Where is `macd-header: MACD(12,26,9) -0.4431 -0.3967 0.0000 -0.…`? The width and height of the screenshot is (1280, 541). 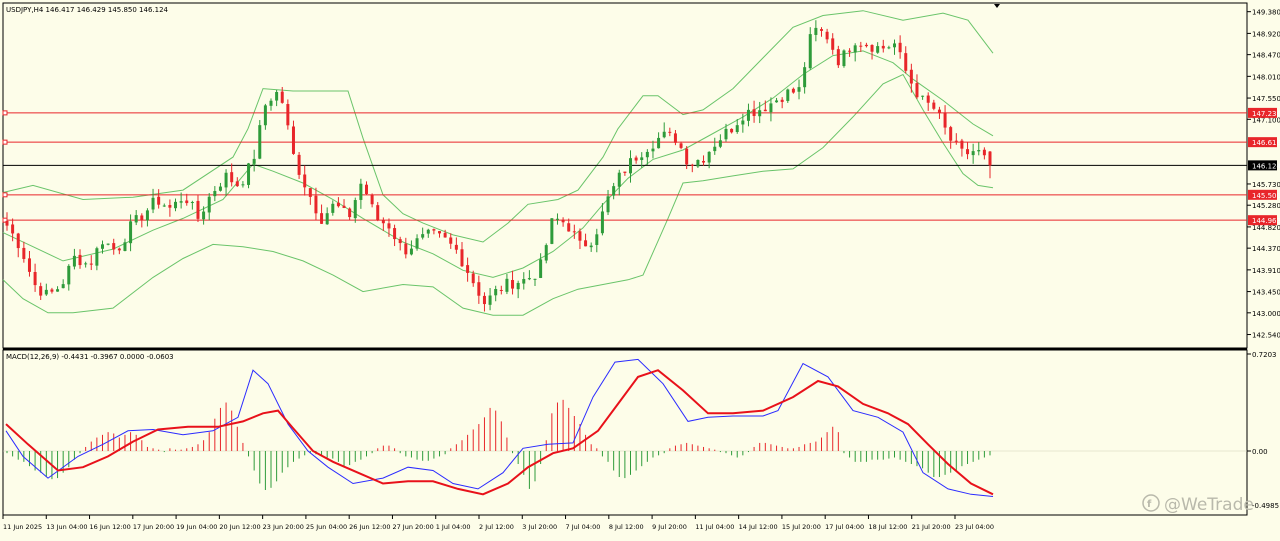
macd-header: MACD(12,26,9) -0.4431 -0.3967 0.0000 -0.… is located at coordinates (90, 357).